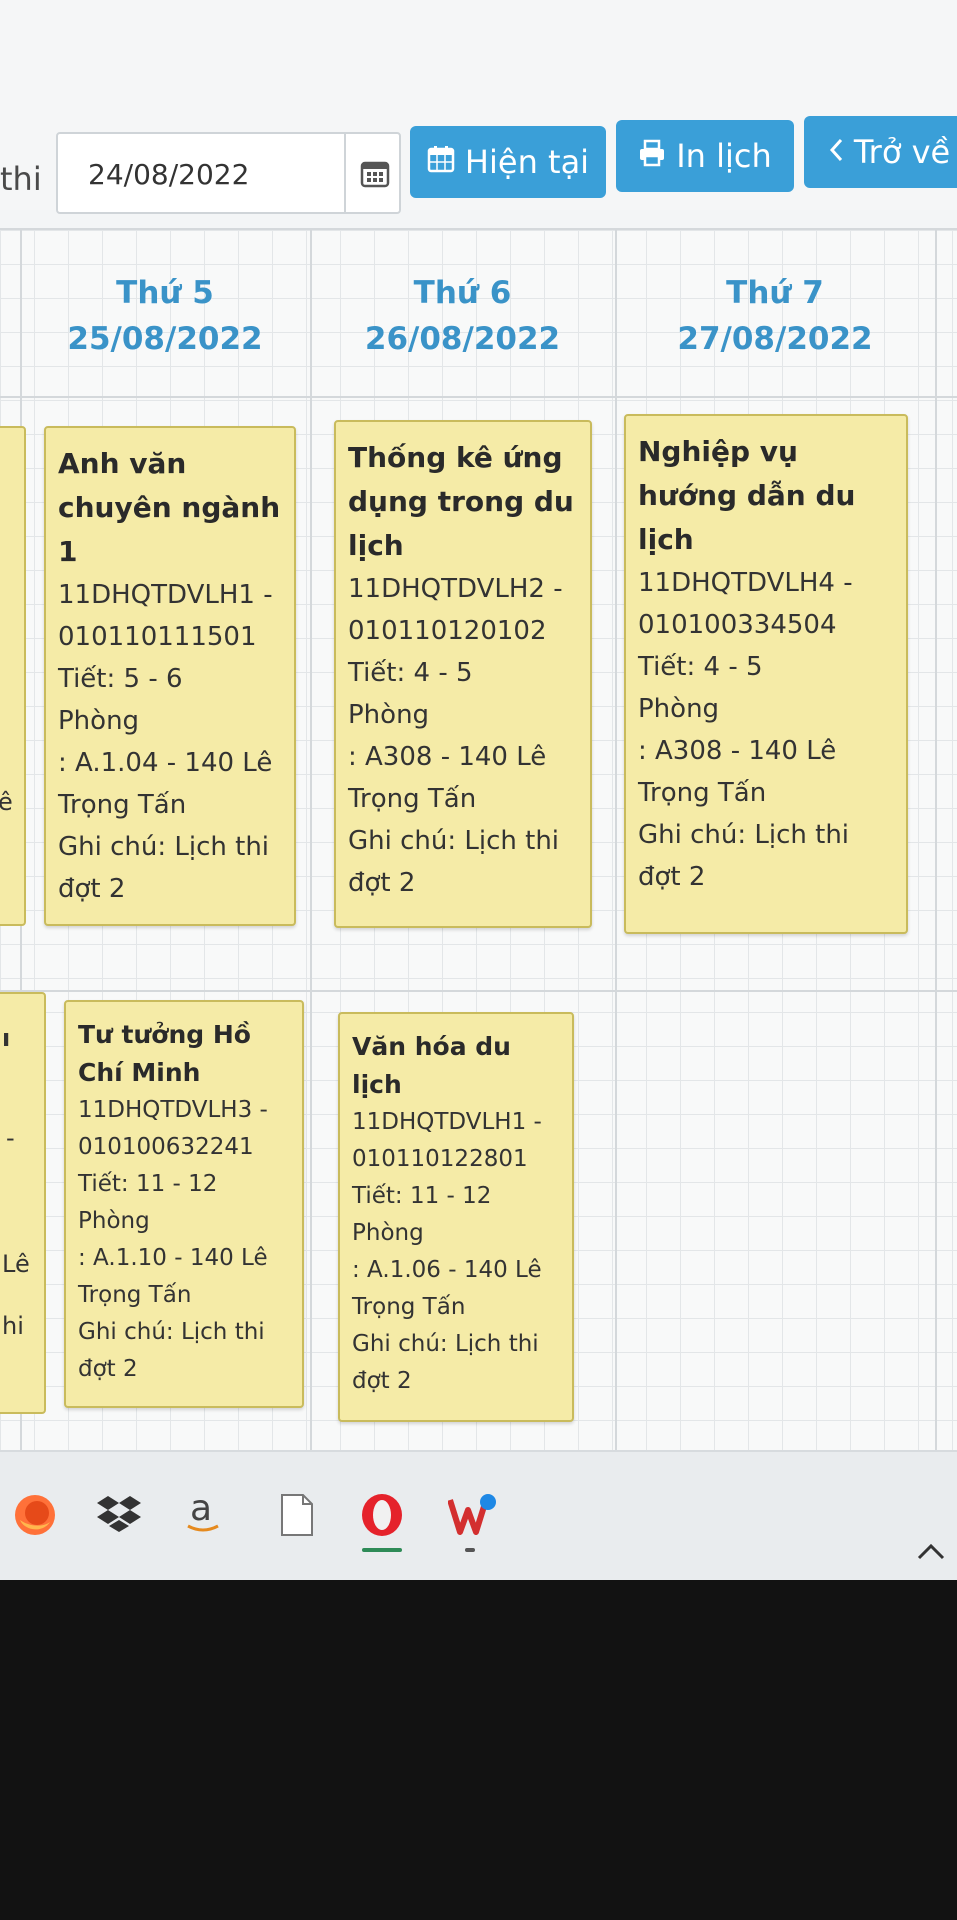 Image resolution: width=957 pixels, height=1920 pixels. I want to click on day-name: Thứ 6, so click(462, 293).